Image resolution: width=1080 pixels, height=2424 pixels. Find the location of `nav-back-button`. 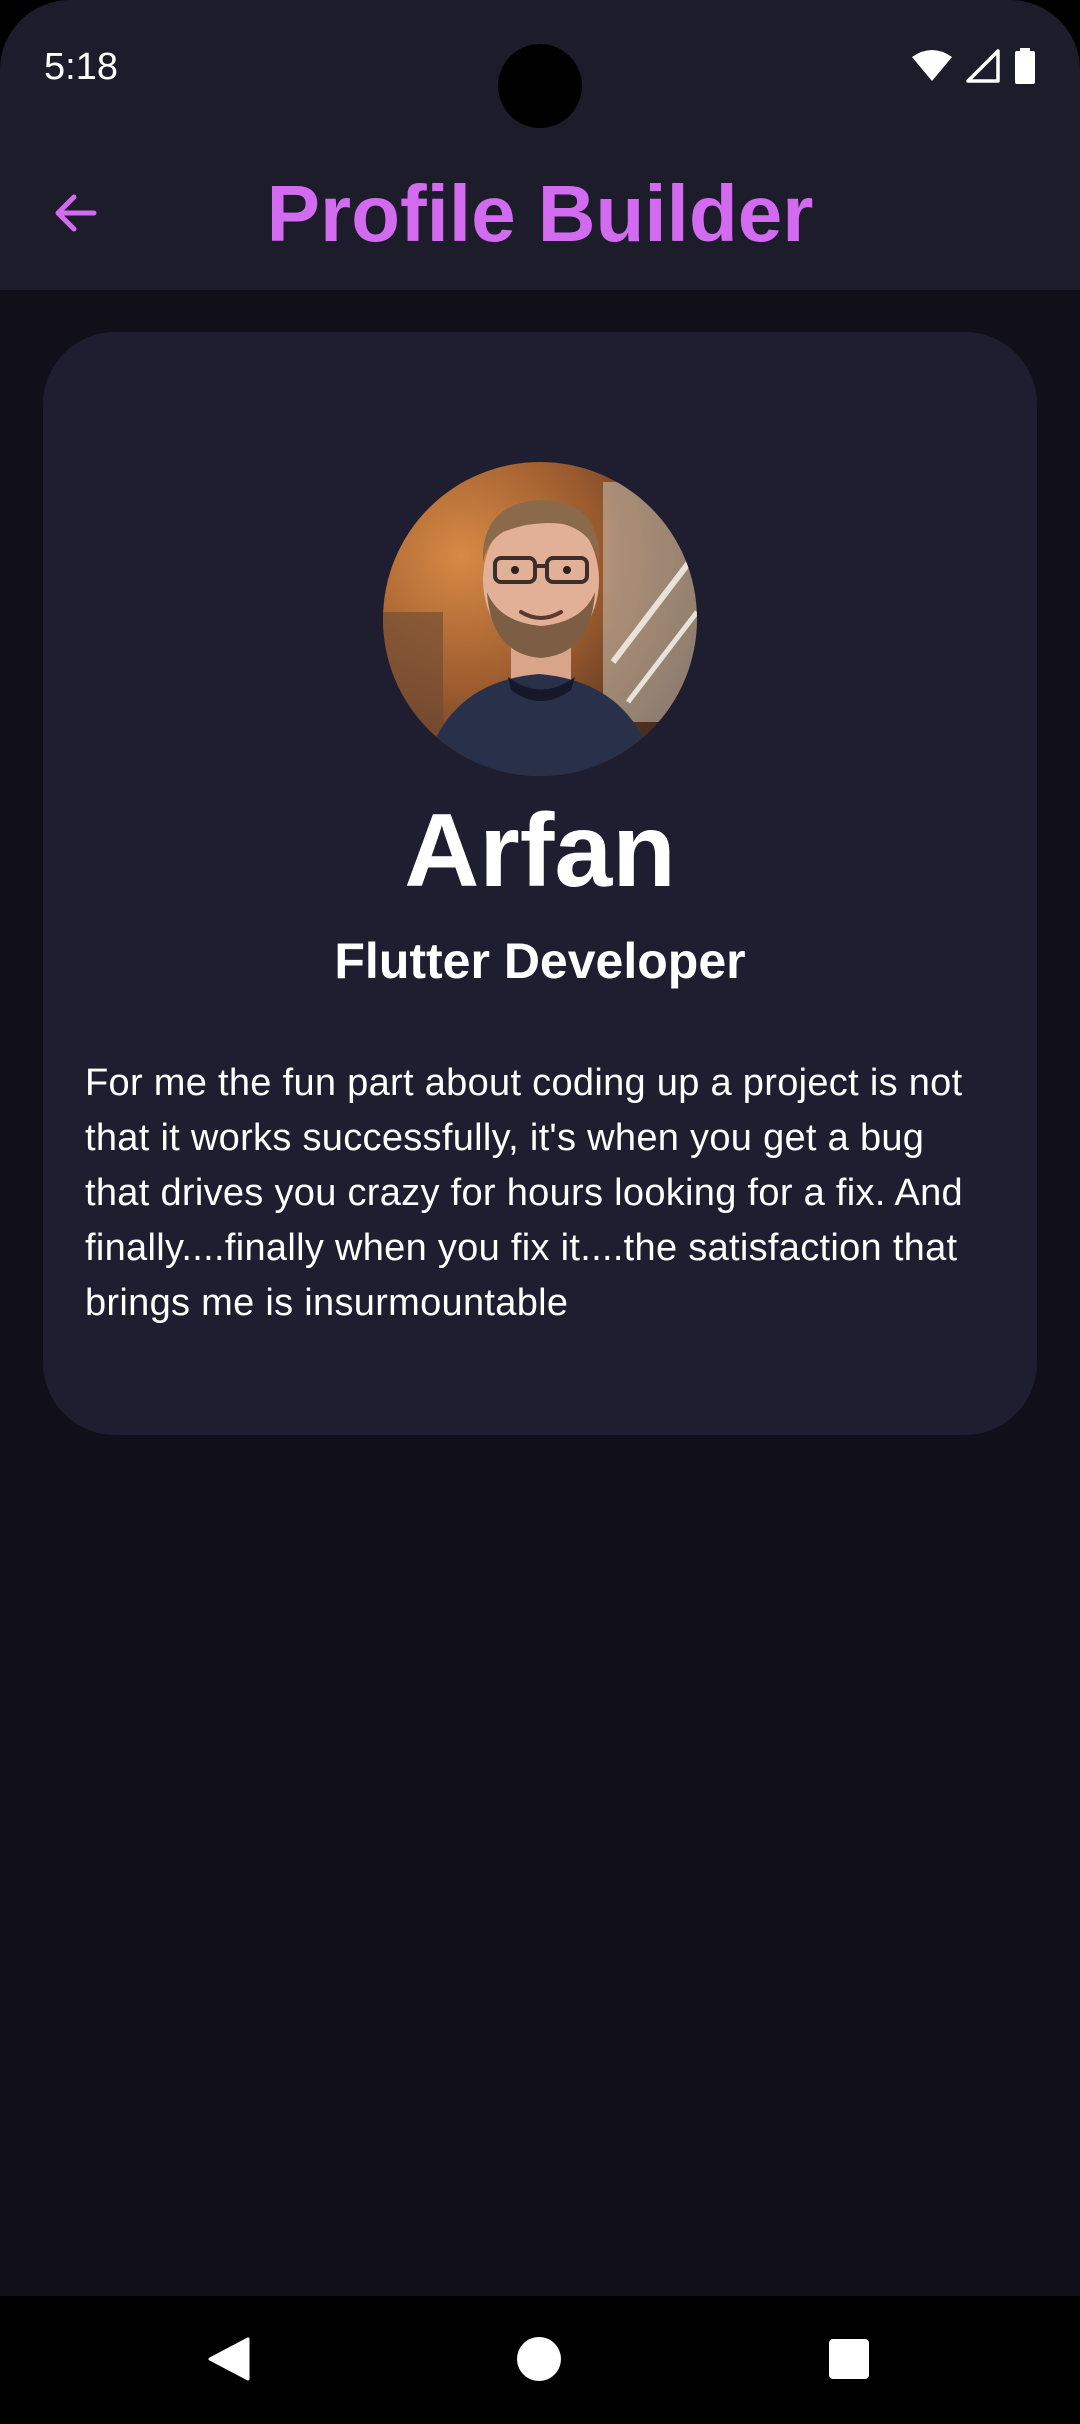

nav-back-button is located at coordinates (228, 2361).